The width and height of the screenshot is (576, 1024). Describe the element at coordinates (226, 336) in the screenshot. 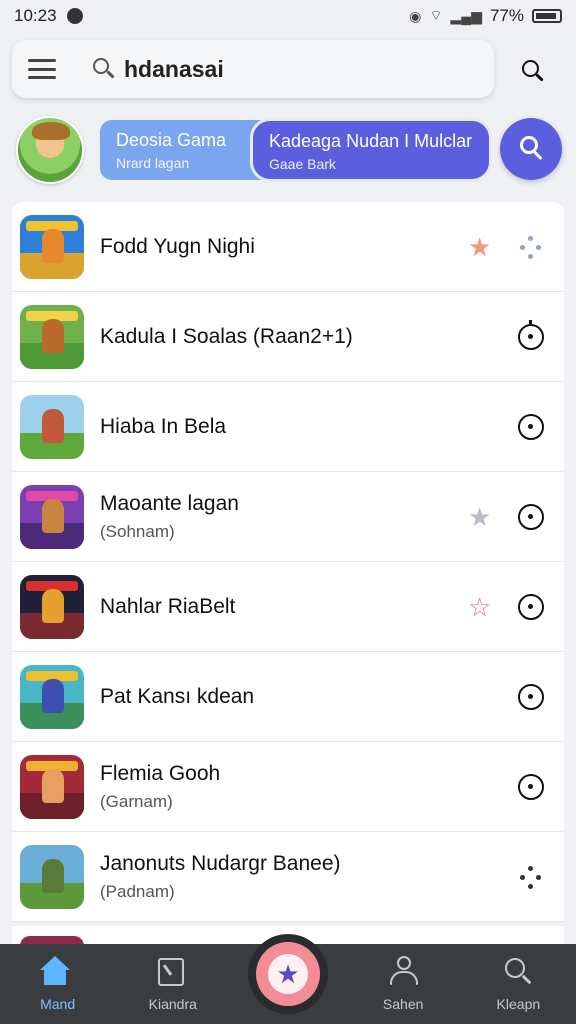

I see `game-title: Kadula I Soalas (Raan2+1)` at that location.